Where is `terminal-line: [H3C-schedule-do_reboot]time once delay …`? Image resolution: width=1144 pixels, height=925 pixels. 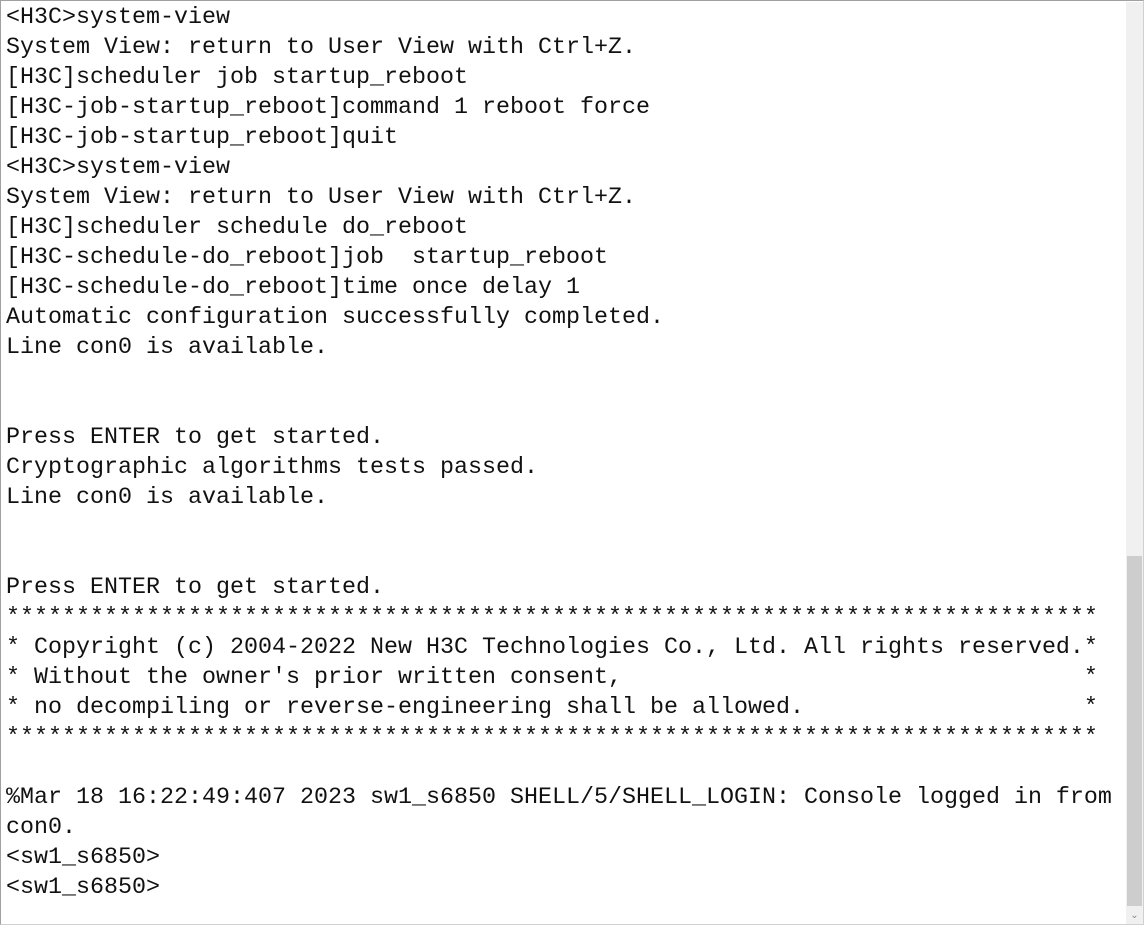 terminal-line: [H3C-schedule-do_reboot]time once delay … is located at coordinates (293, 288).